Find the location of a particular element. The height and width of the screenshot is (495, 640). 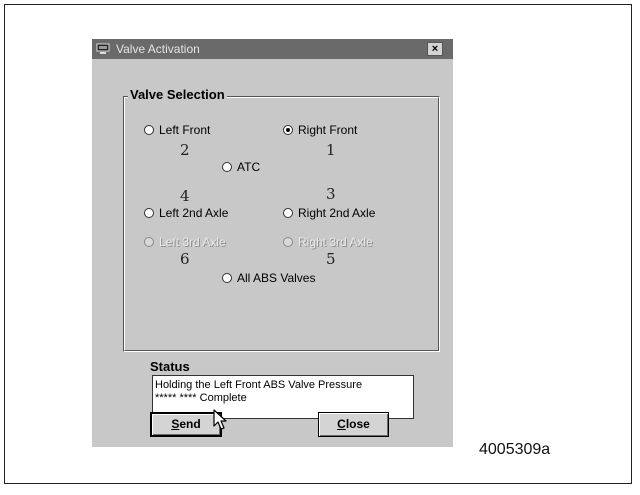

valve-selection-legend: Valve Selection is located at coordinates (177, 94).